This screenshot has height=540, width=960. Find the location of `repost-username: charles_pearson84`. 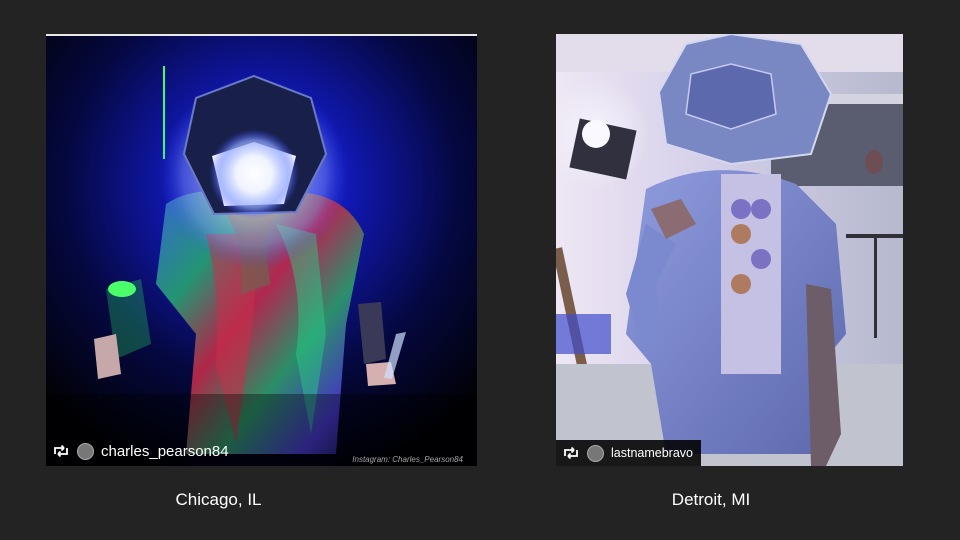

repost-username: charles_pearson84 is located at coordinates (165, 451).